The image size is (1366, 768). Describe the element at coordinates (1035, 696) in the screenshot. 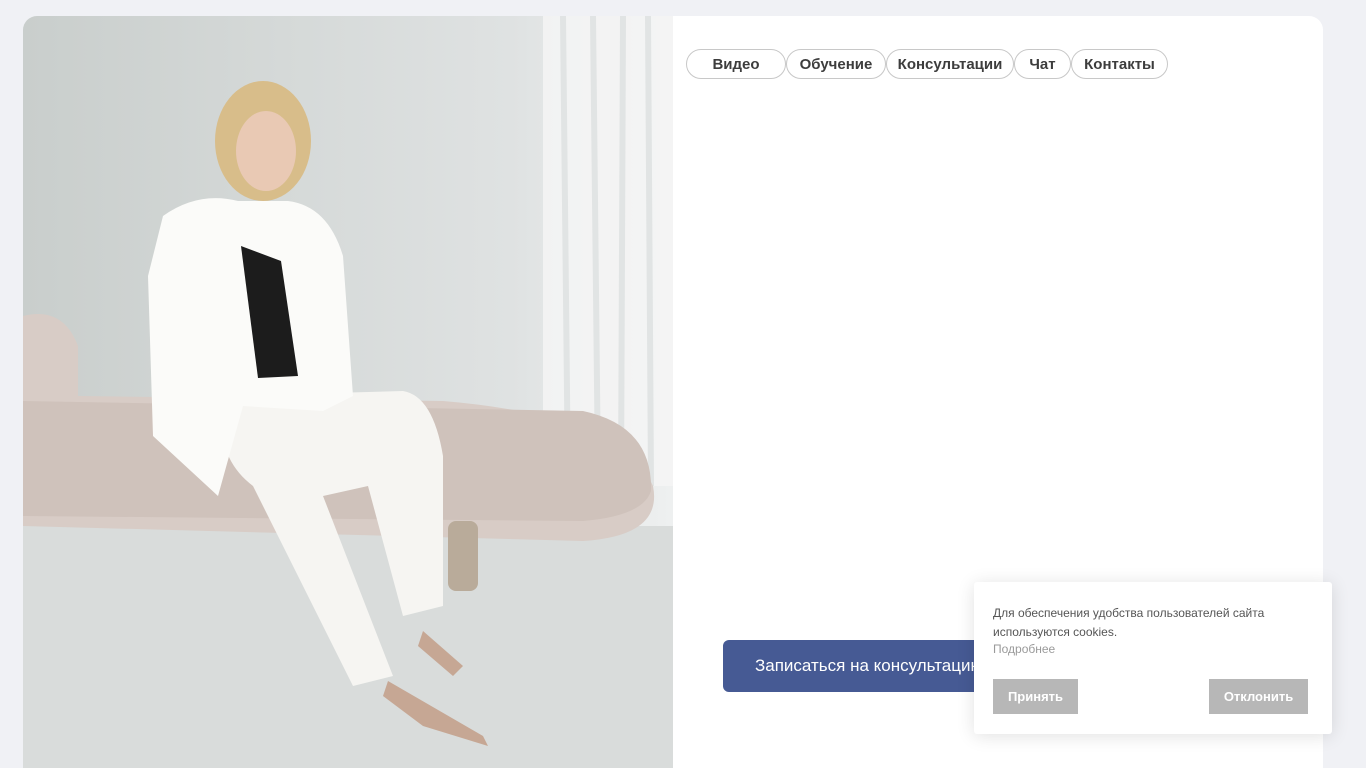

I see `cookie-accept-button: Принять` at that location.